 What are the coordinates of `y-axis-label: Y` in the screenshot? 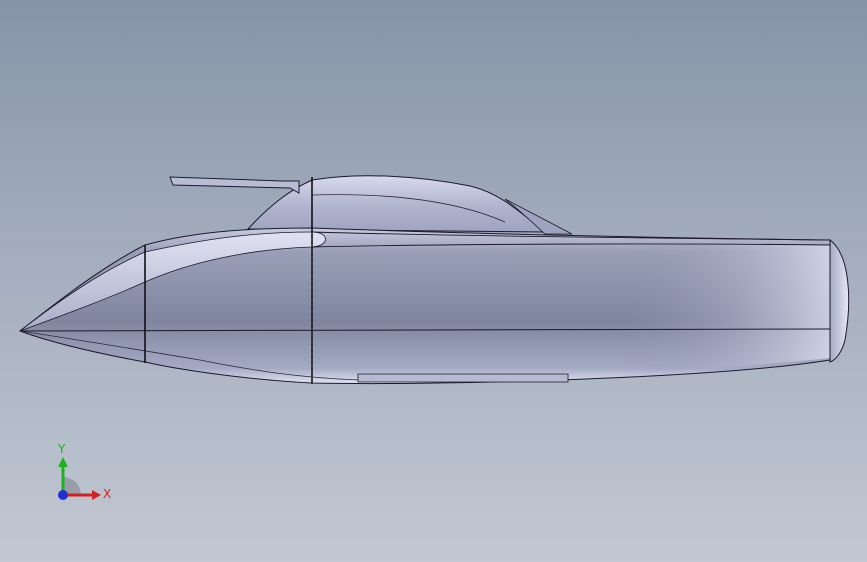 It's located at (61, 449).